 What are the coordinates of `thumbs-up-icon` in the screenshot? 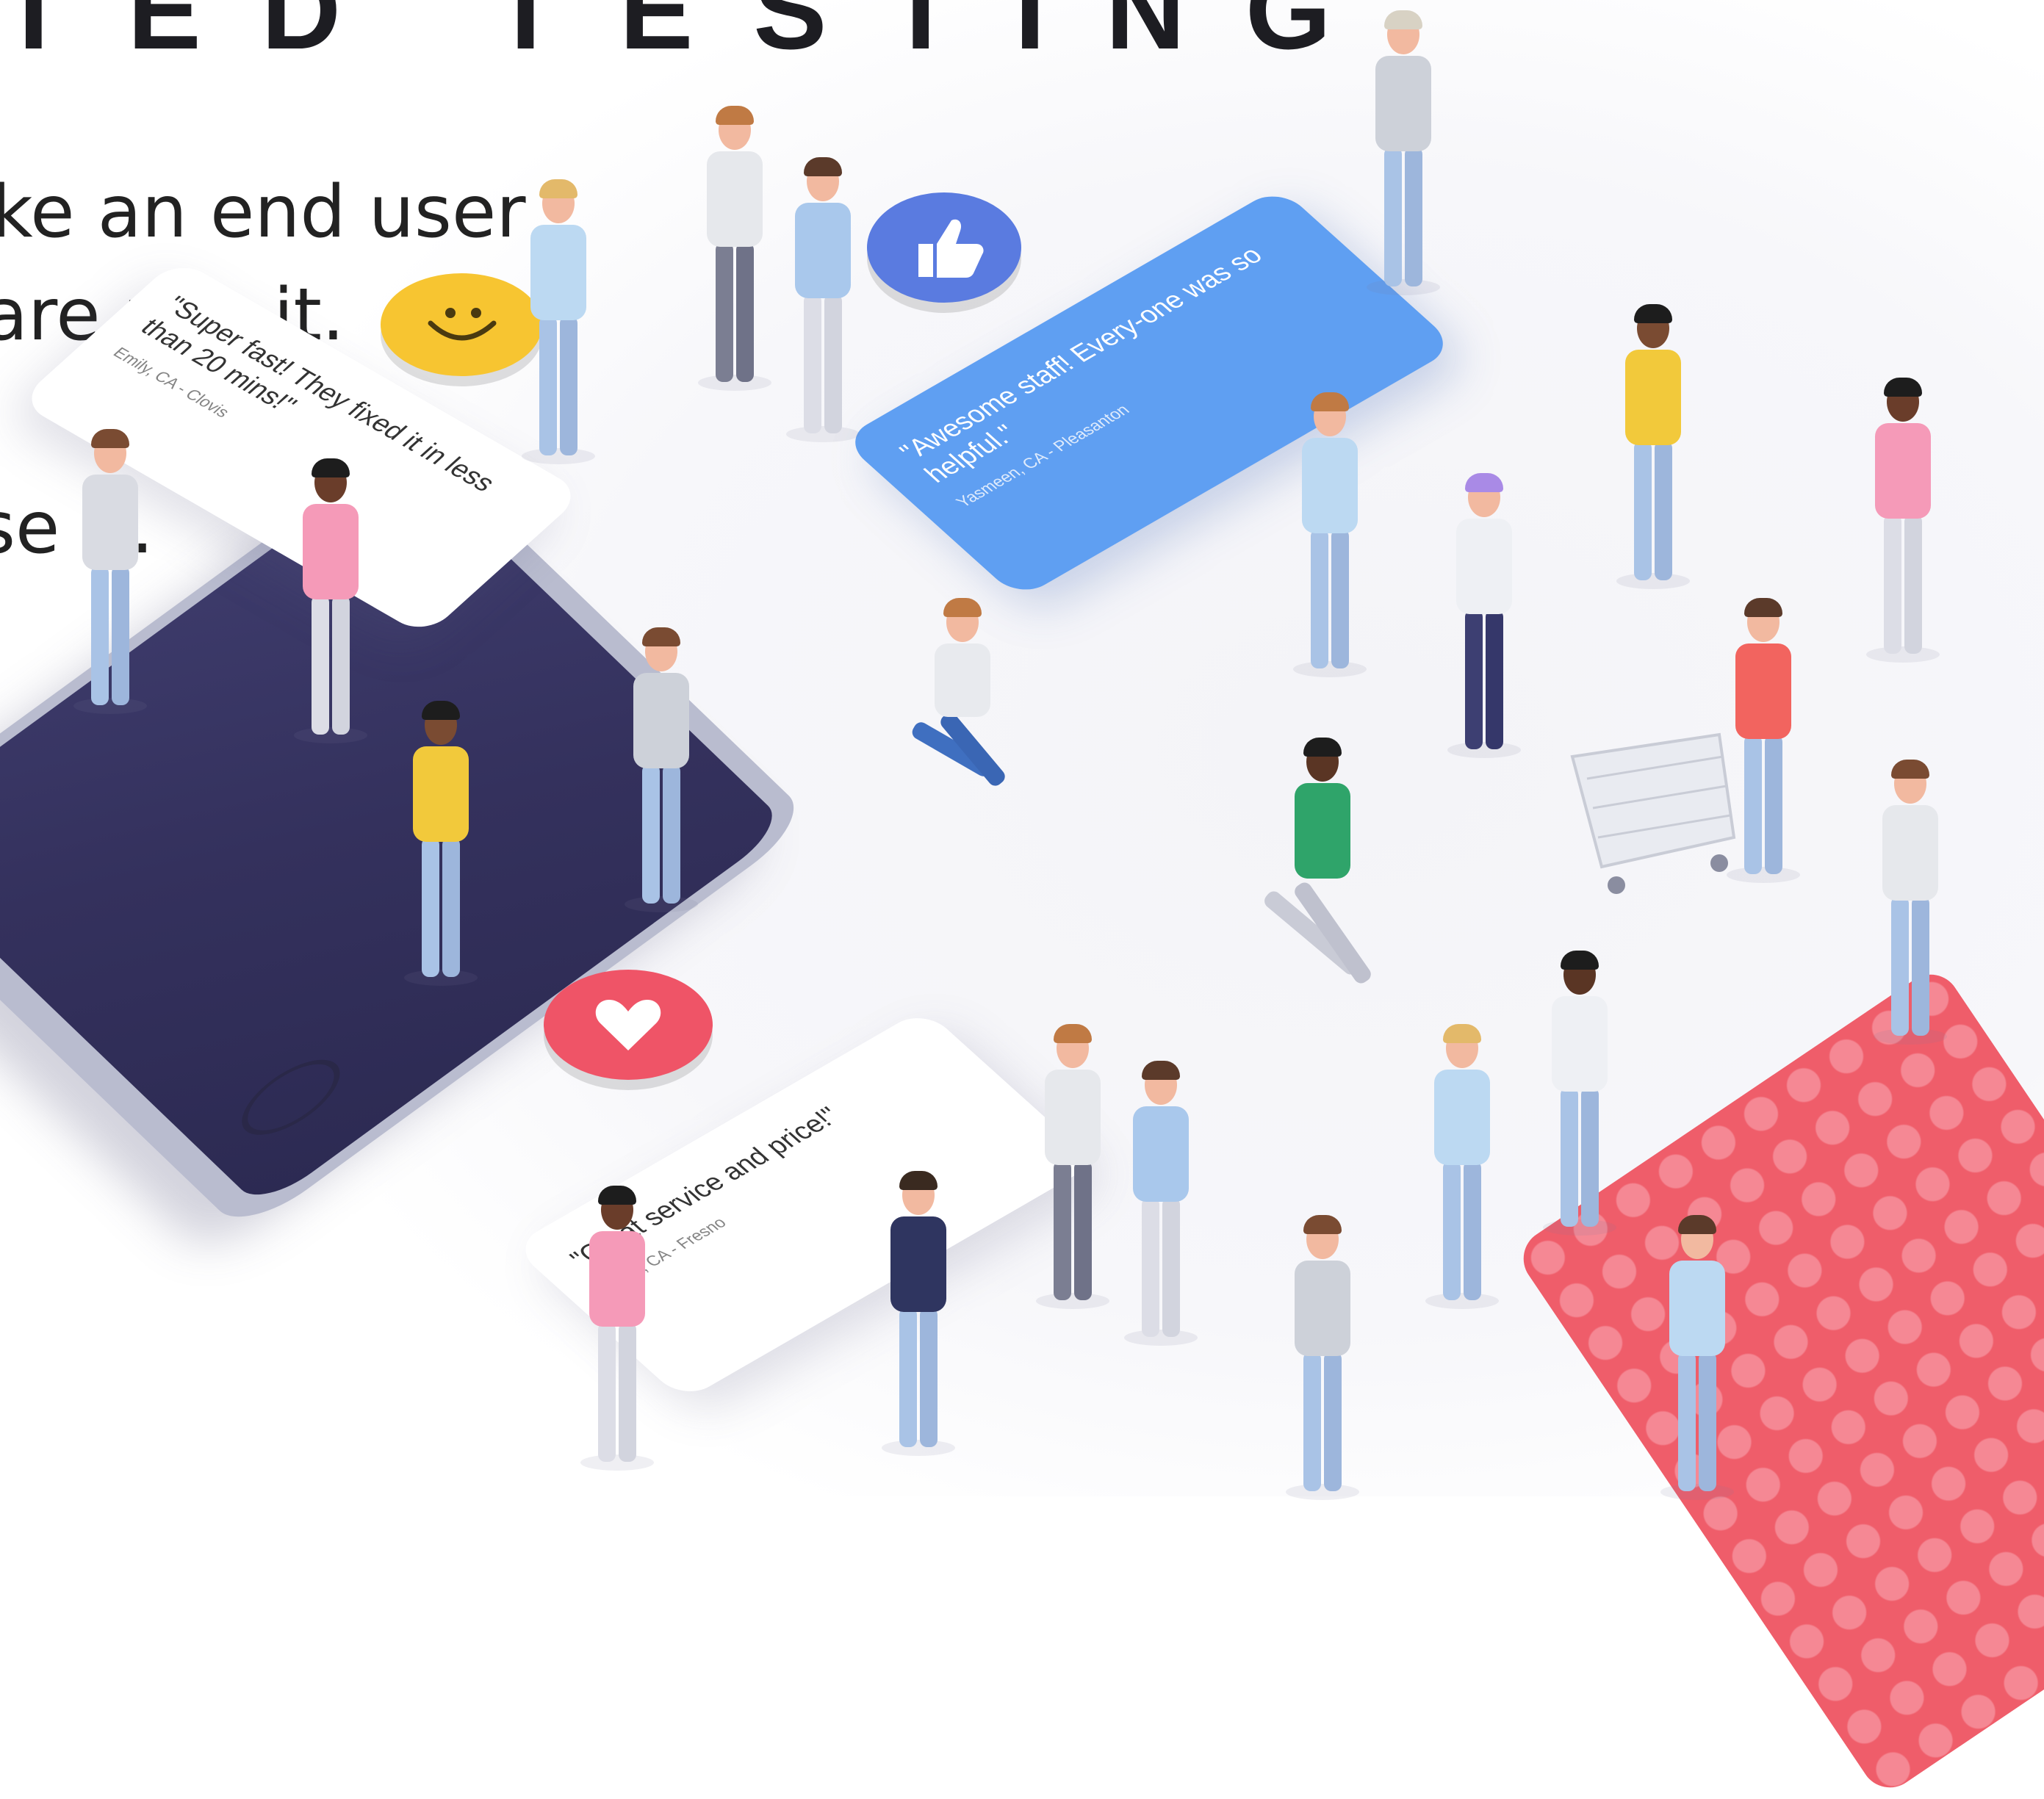 It's located at (951, 249).